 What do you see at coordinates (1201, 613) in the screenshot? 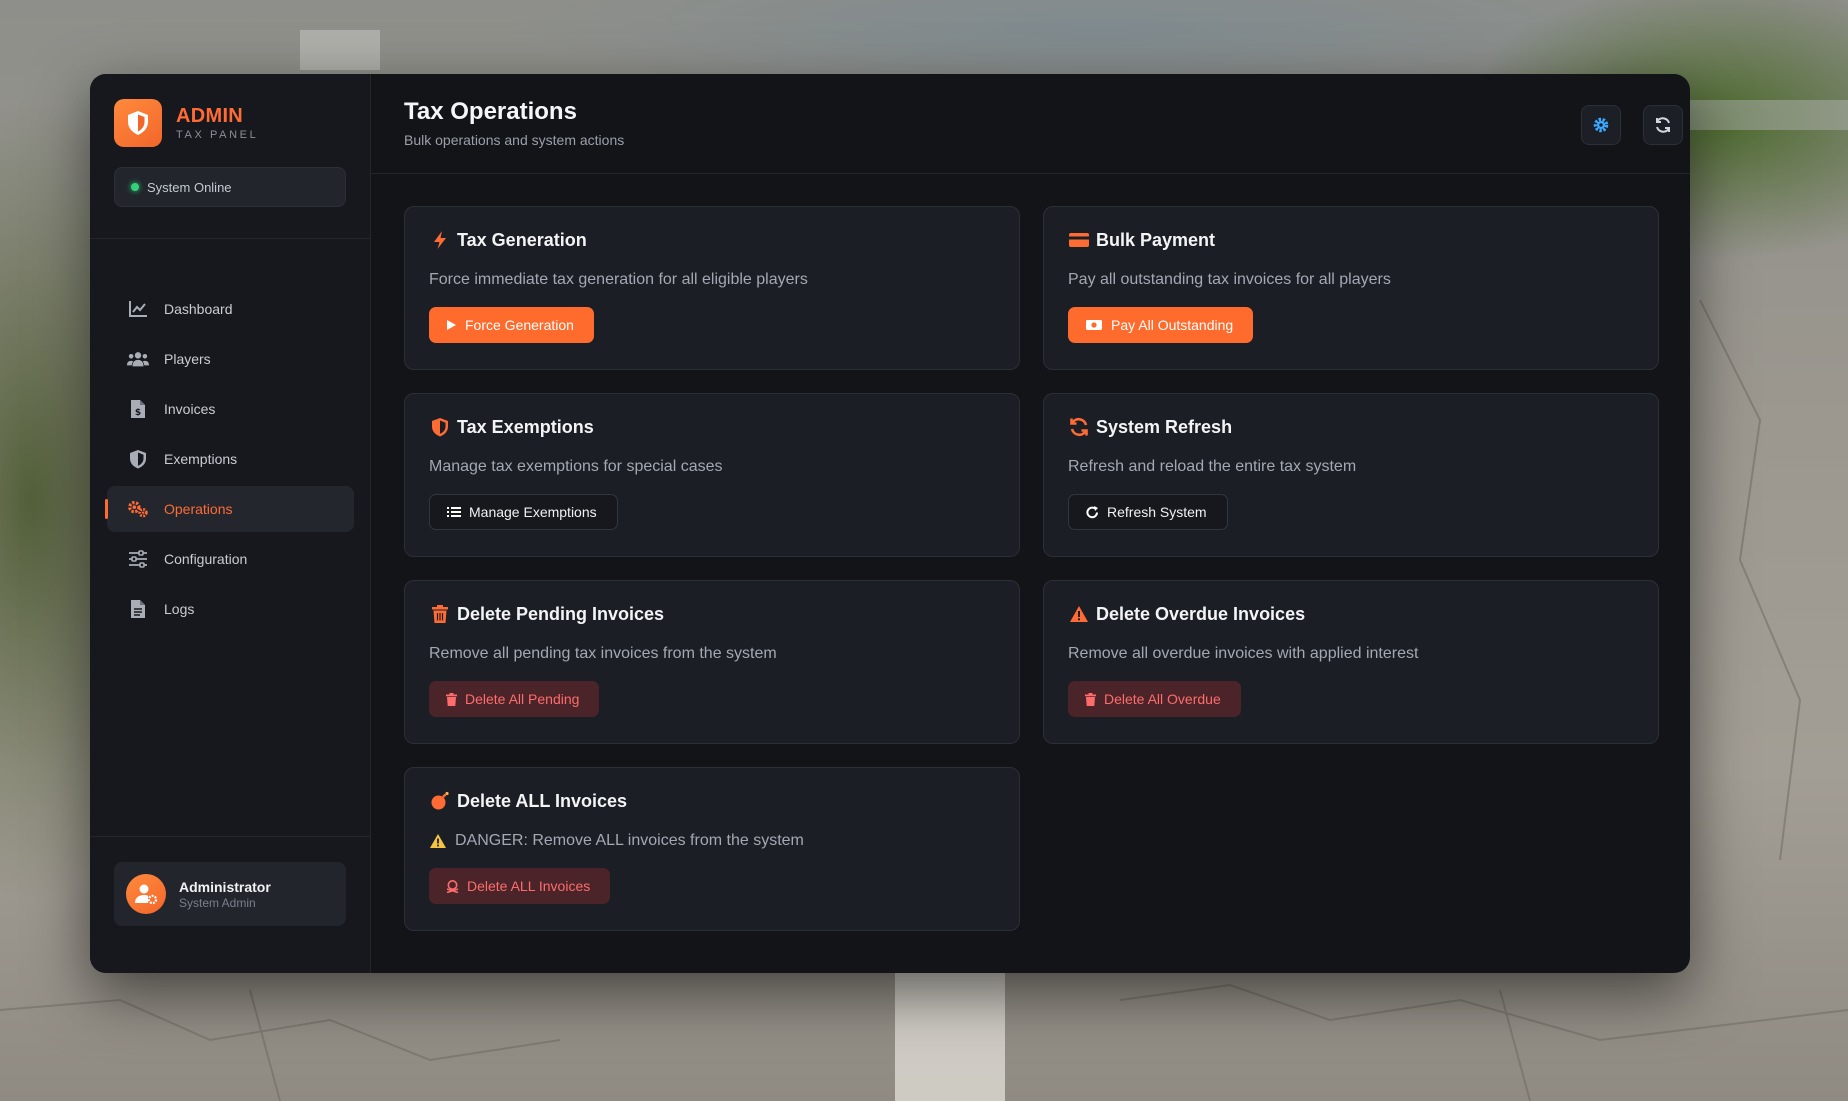
I see `card-title: Delete Overdue Invoices` at bounding box center [1201, 613].